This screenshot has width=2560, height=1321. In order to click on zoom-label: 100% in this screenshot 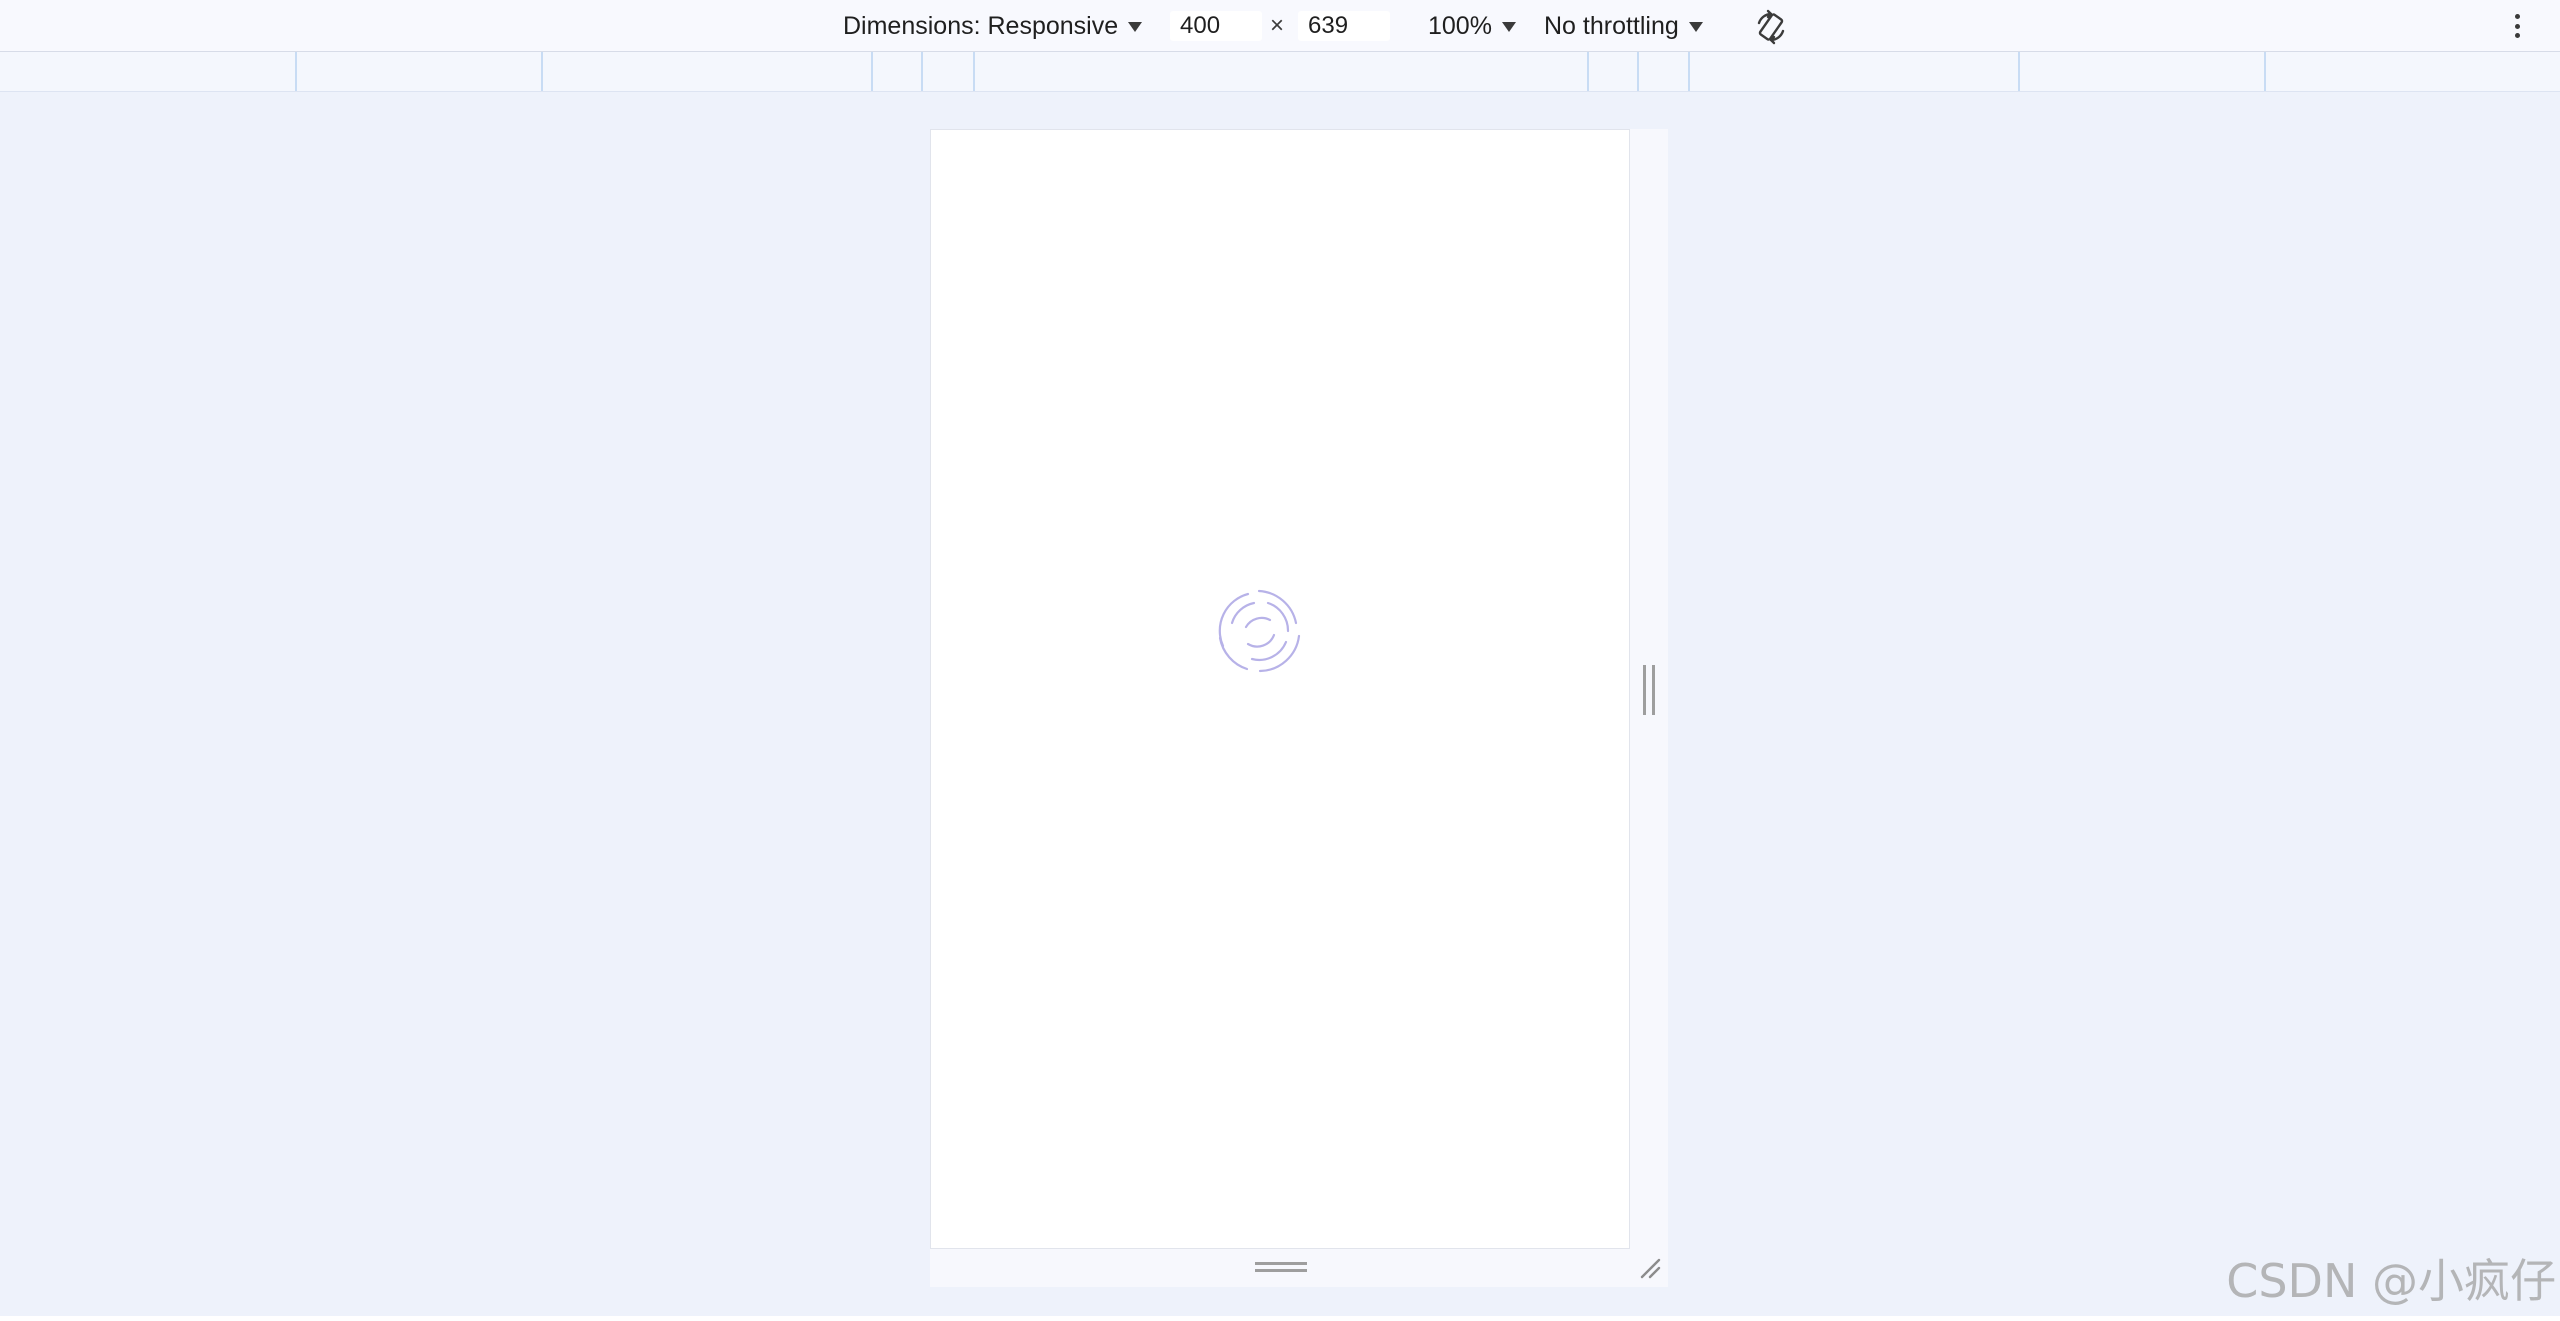, I will do `click(1460, 25)`.